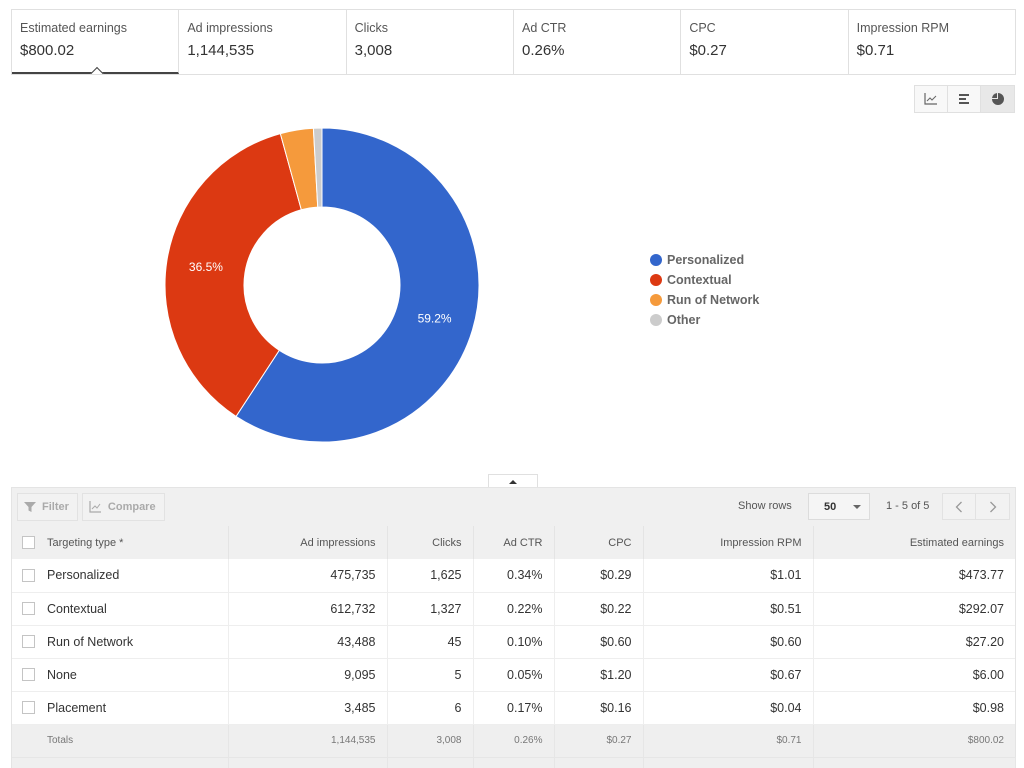  Describe the element at coordinates (704, 320) in the screenshot. I see `legend-item-other: Other` at that location.